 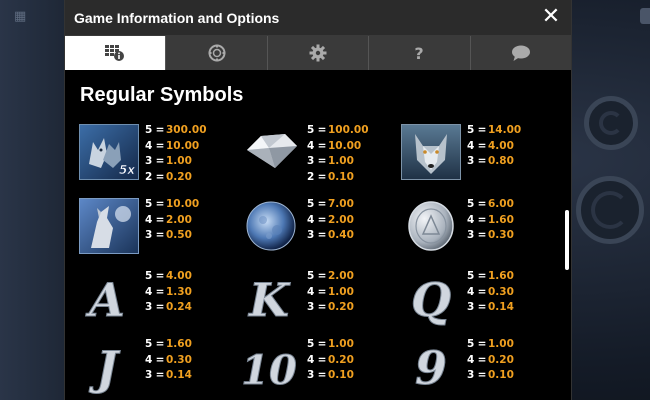 I want to click on svg-text: 9, so click(x=431, y=367).